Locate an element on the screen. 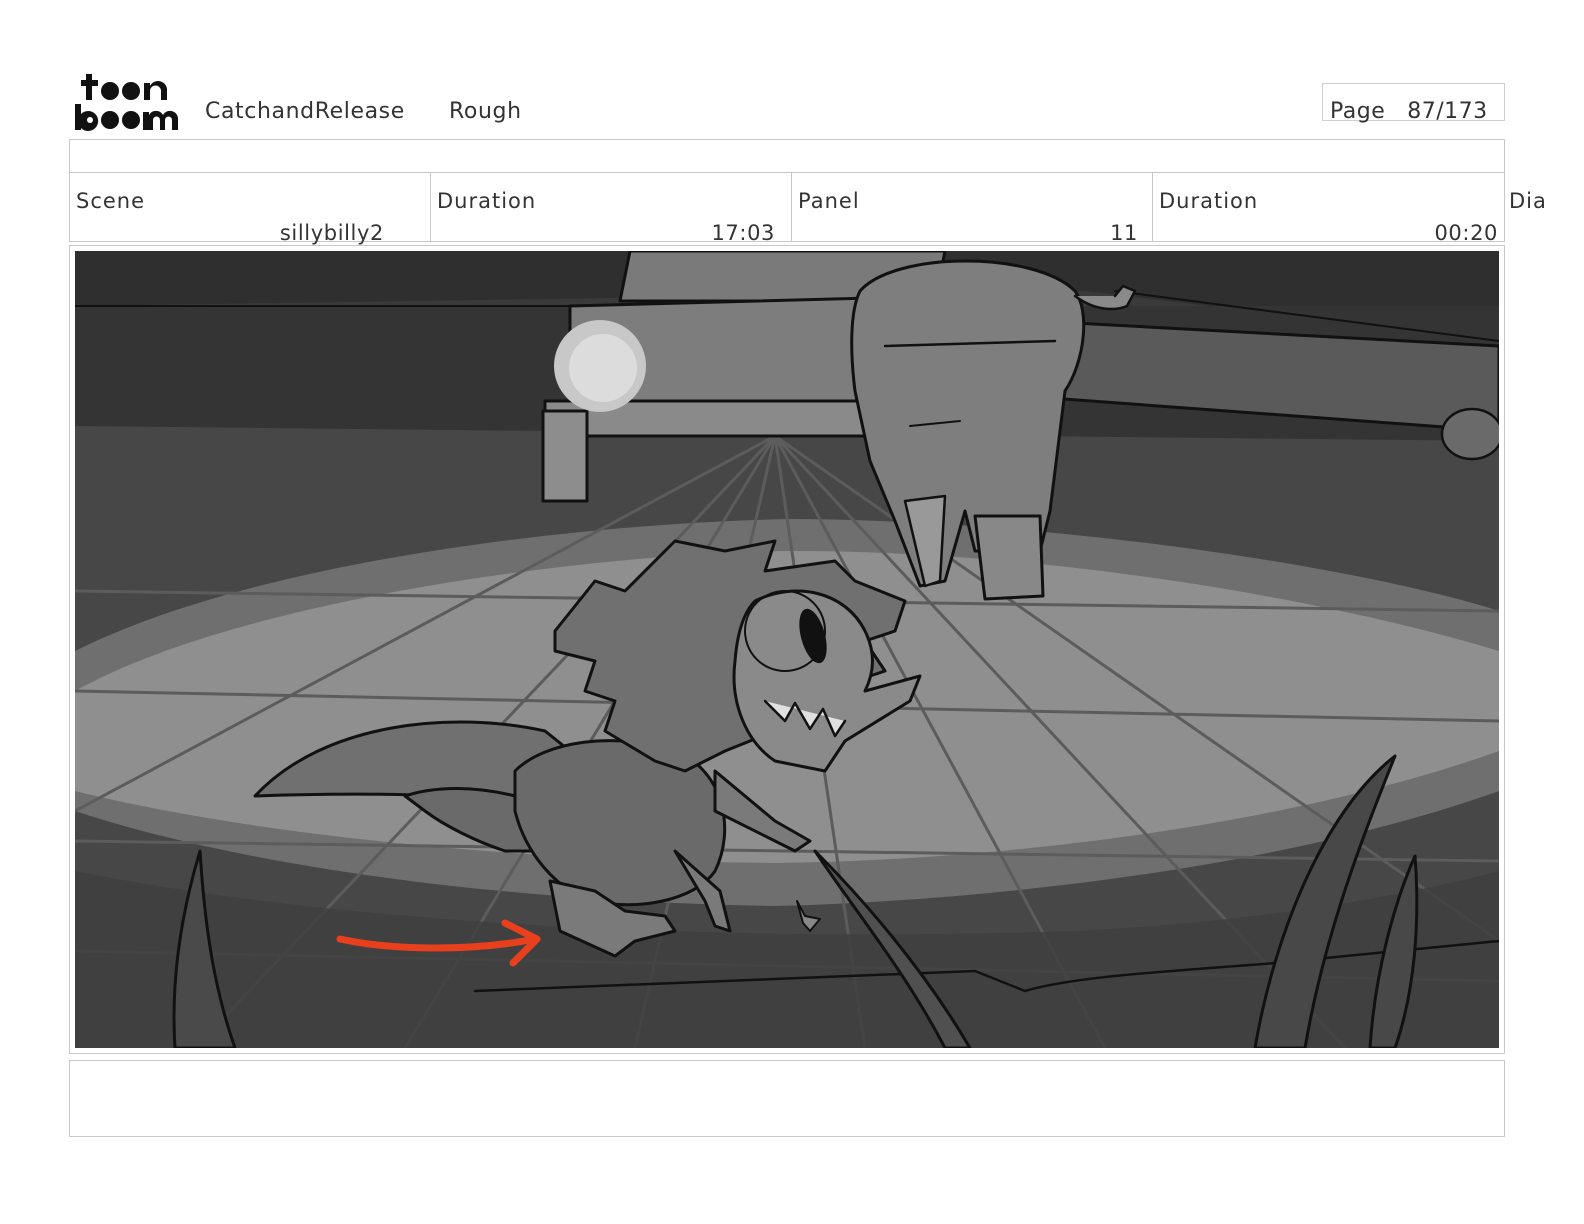 This screenshot has width=1584, height=1224. page-label: Page is located at coordinates (1358, 111).